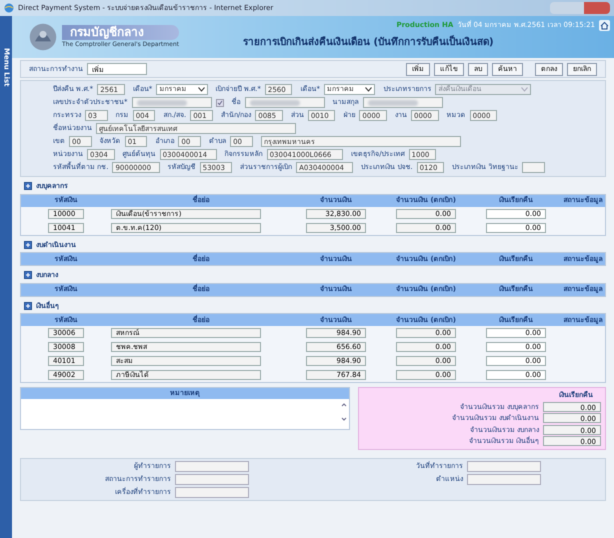 The image size is (614, 538). Describe the element at coordinates (120, 32) in the screenshot. I see `org-name: กรมบัญชีกลาง` at that location.